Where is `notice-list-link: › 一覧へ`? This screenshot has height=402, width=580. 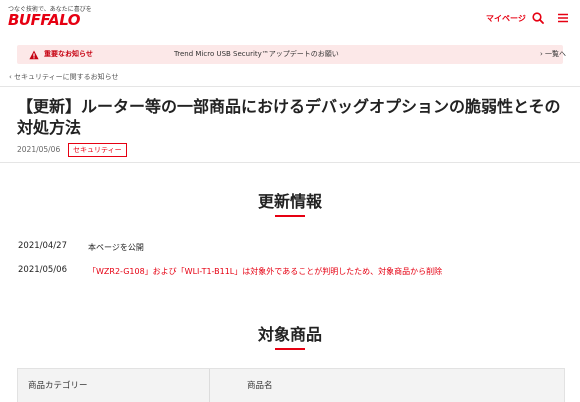
notice-list-link: › 一覧へ is located at coordinates (553, 54).